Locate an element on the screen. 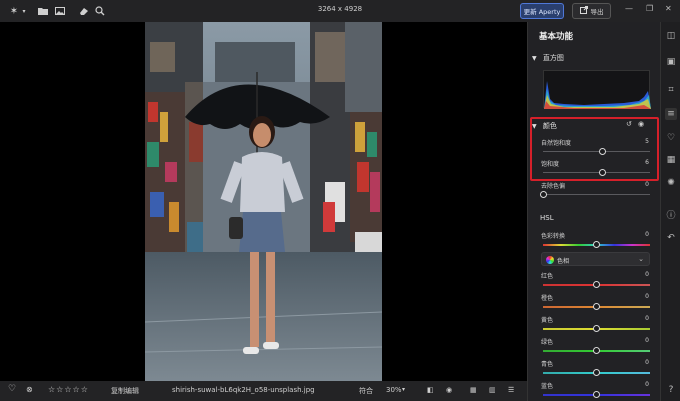  minimize-icon: — is located at coordinates (629, 8).